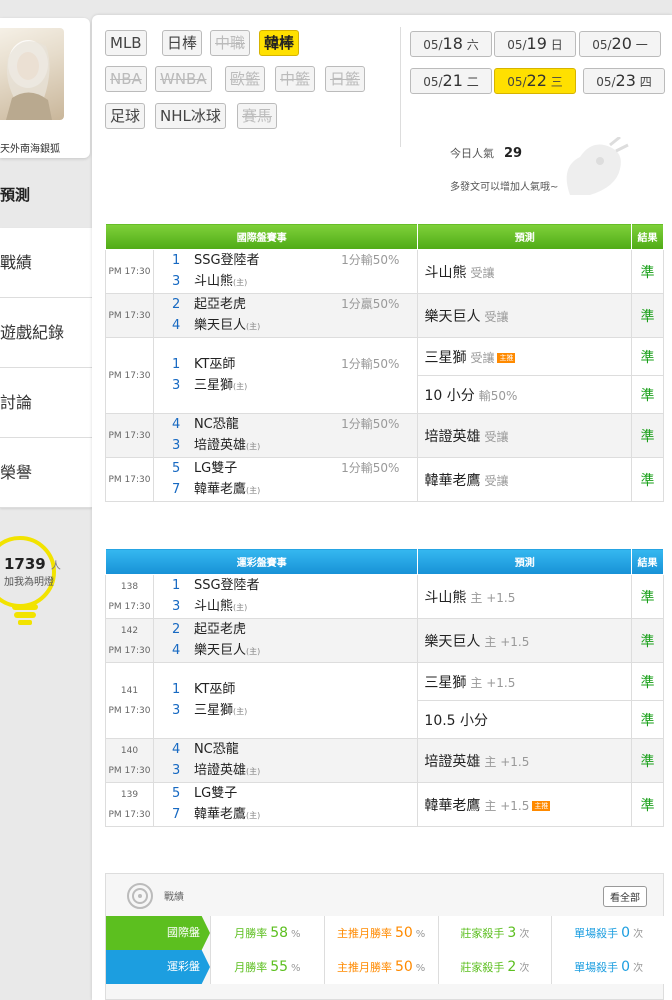 The height and width of the screenshot is (1000, 672). Describe the element at coordinates (596, 967) in the screenshot. I see `stat-label: 單場殺手` at that location.